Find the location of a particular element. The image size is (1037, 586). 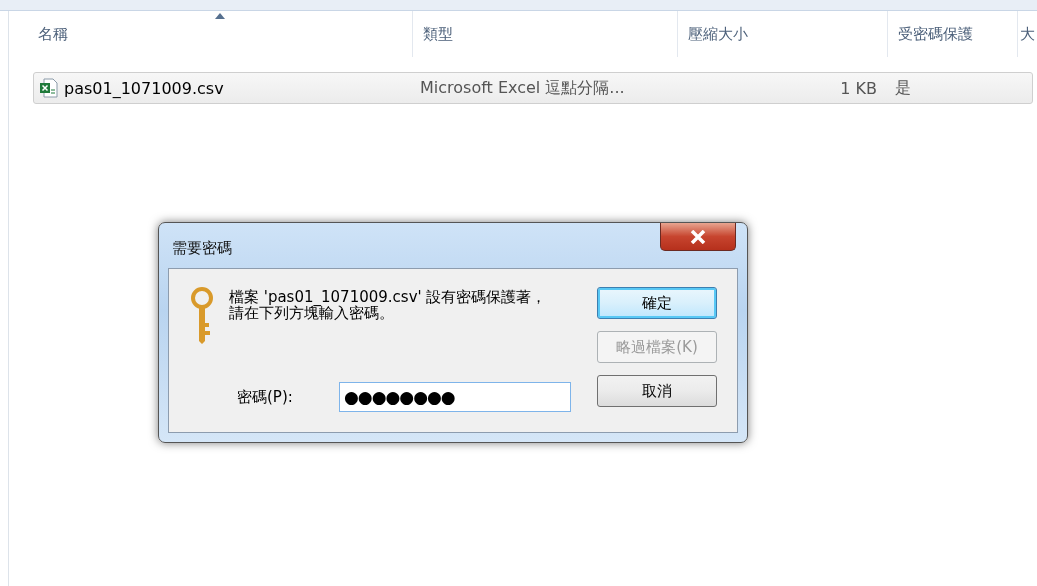

file-name: pas01_1071009.csv is located at coordinates (144, 88).